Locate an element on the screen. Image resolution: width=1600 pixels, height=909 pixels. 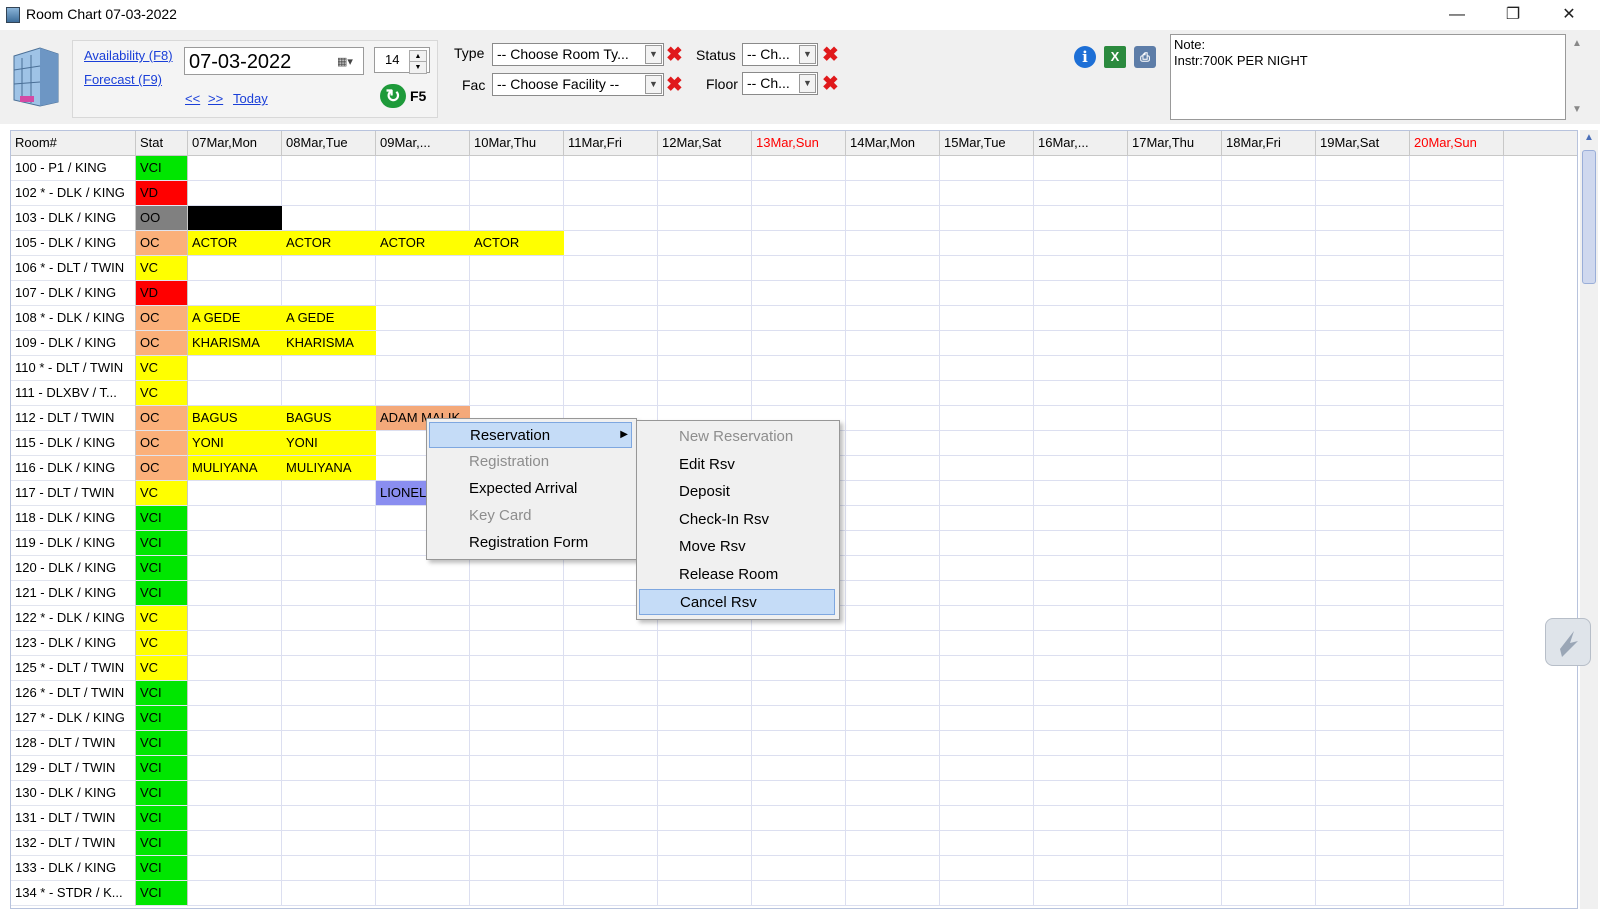
room-cell: 130 - DLK / KING is located at coordinates (73, 793).